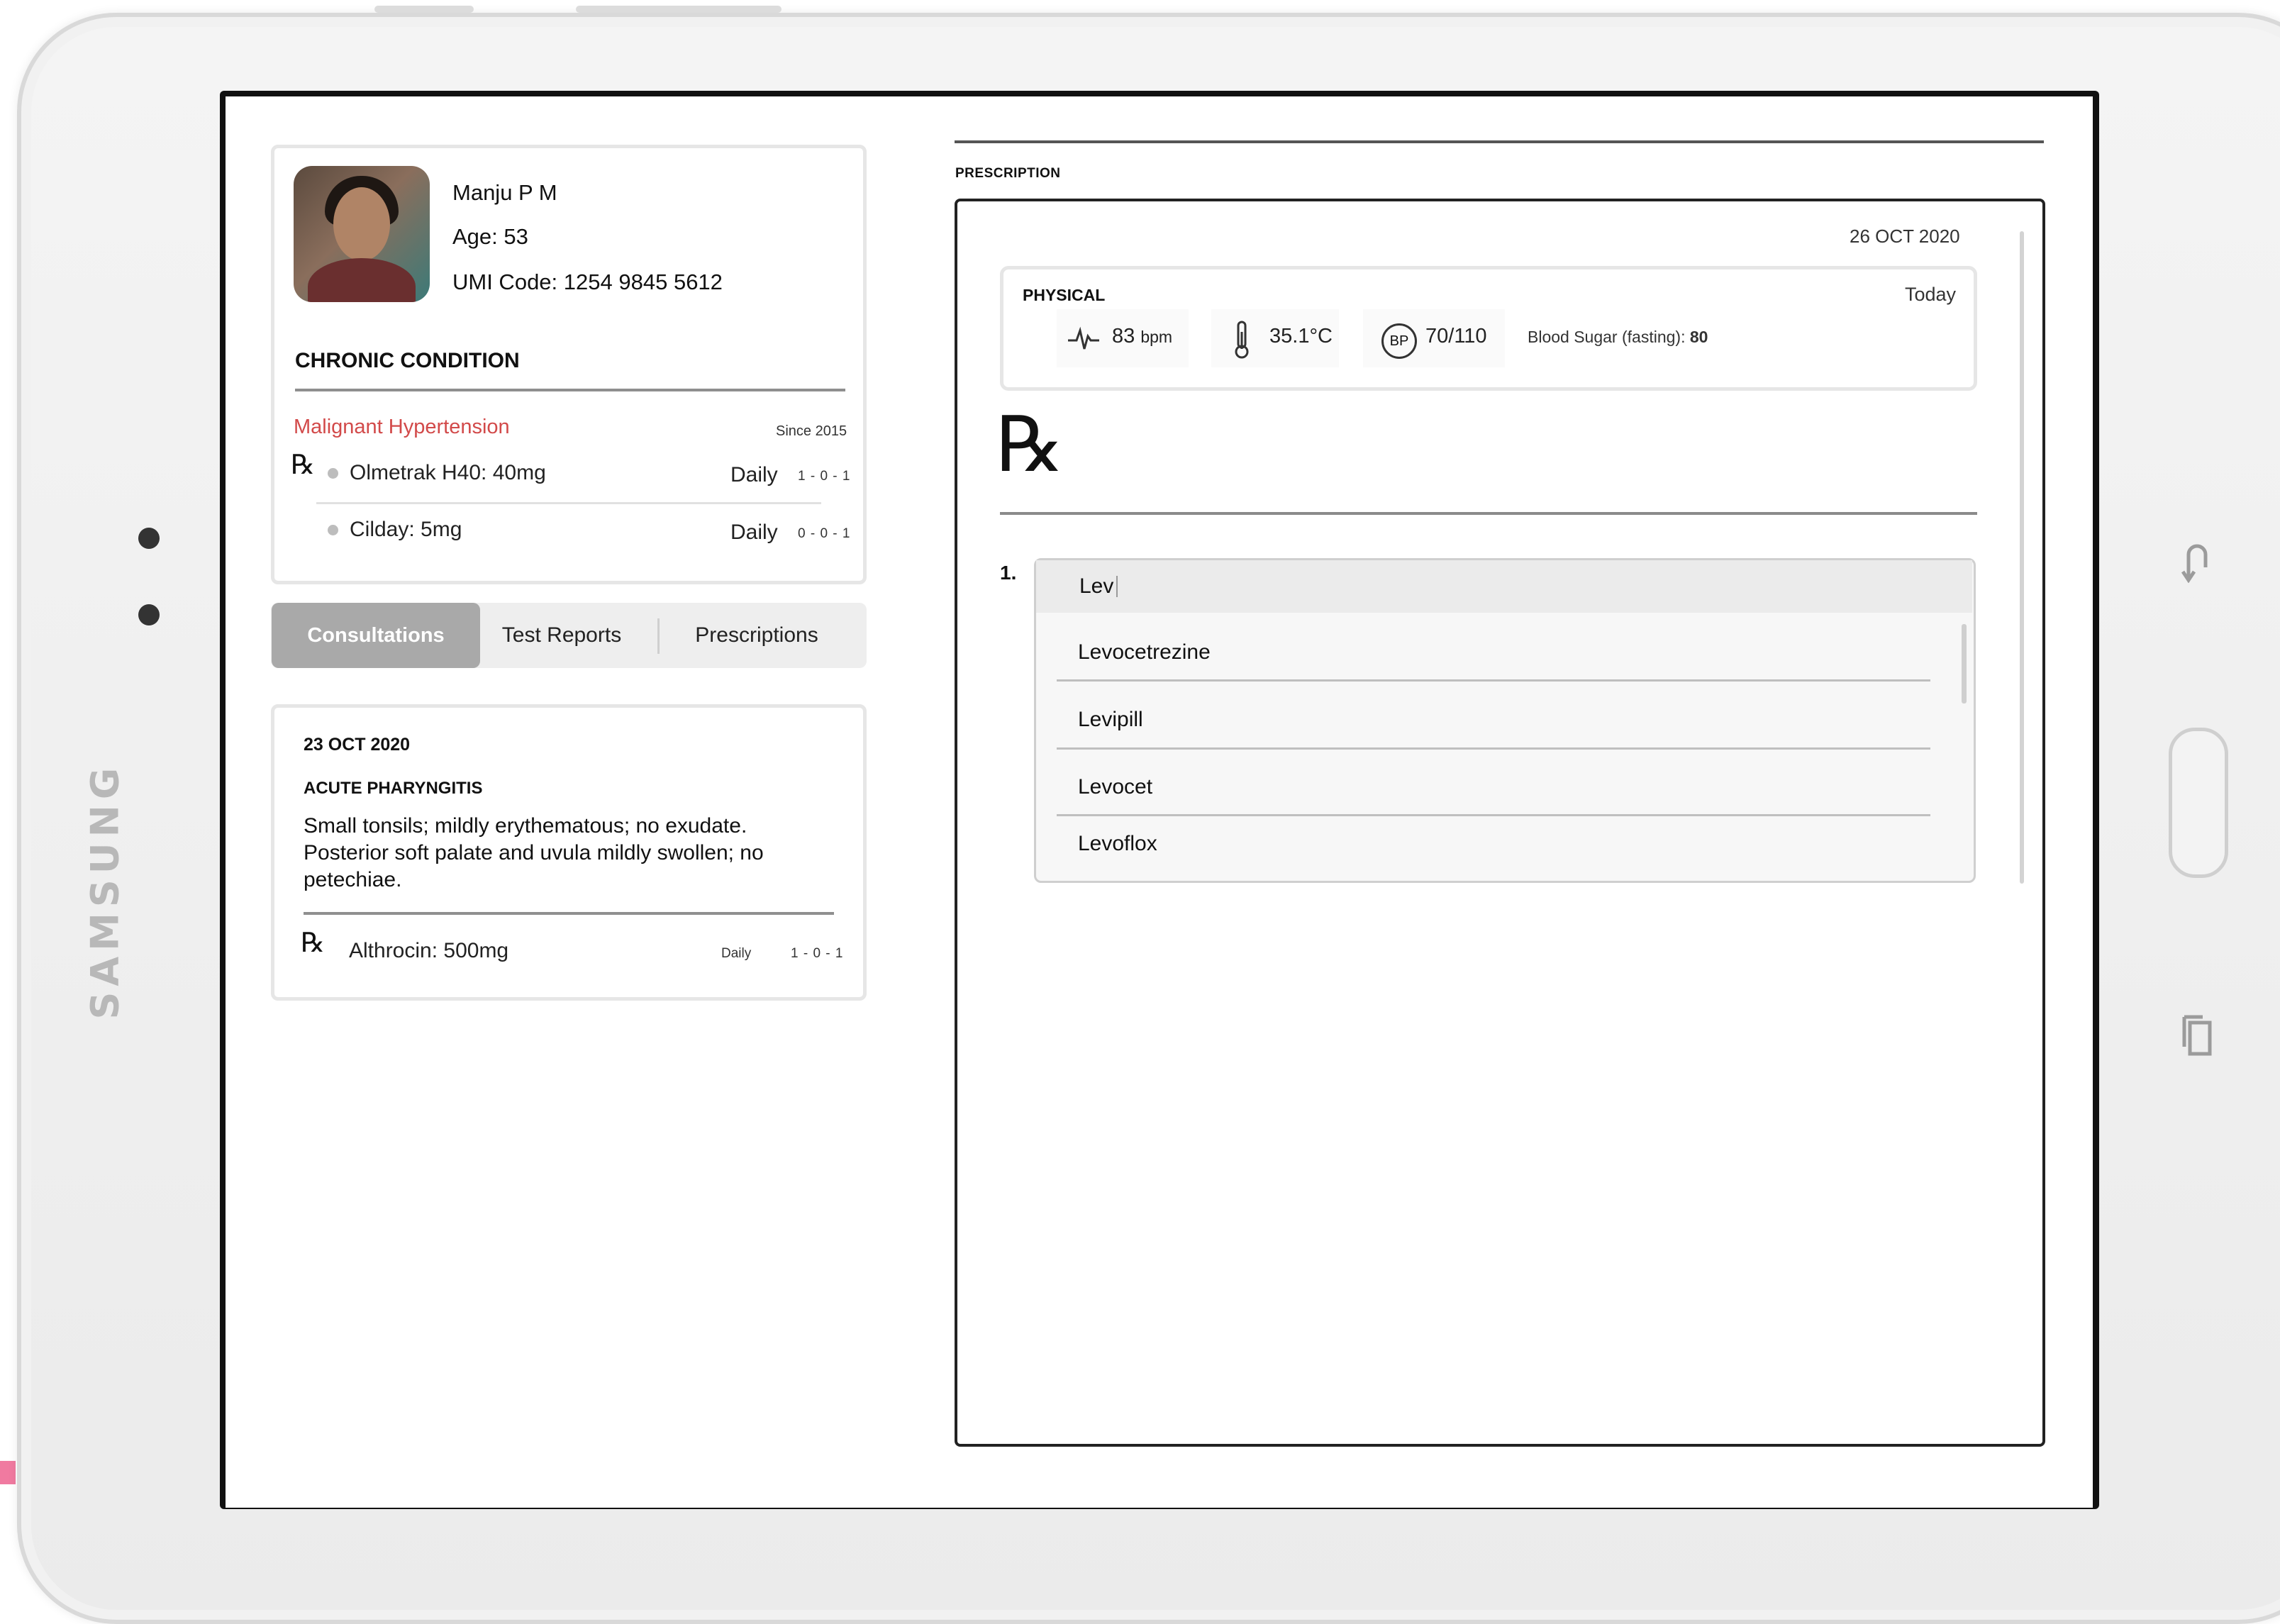 The image size is (2280, 1624). What do you see at coordinates (658, 636) in the screenshot?
I see `tab-separator` at bounding box center [658, 636].